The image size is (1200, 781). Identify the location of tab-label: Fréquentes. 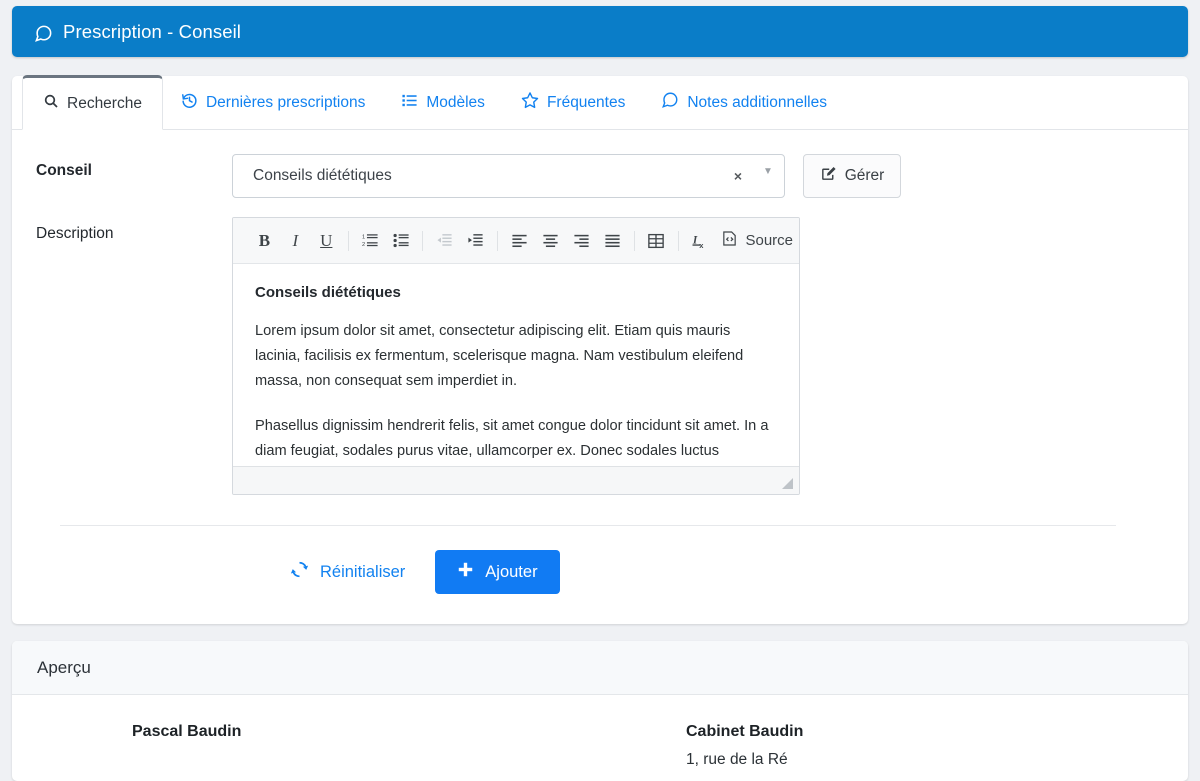
(586, 102).